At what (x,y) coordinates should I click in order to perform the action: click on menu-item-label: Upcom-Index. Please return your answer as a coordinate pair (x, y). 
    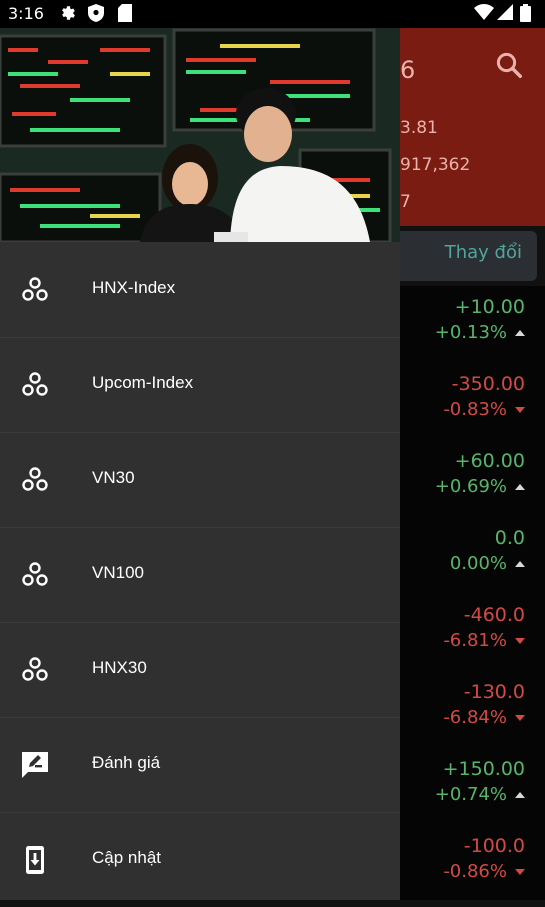
    Looking at the image, I should click on (143, 382).